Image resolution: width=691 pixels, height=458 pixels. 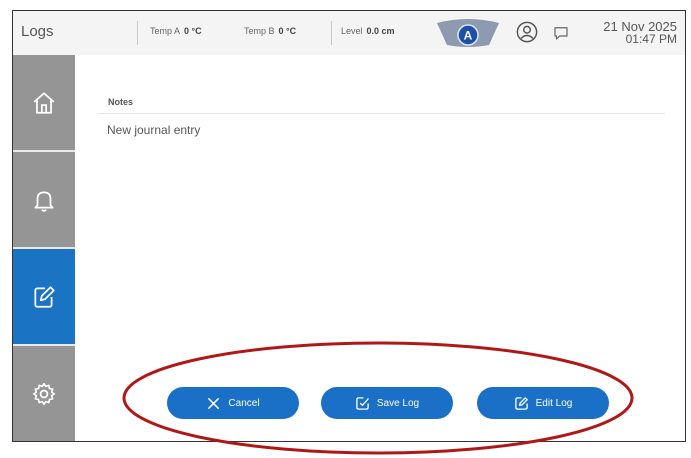 I want to click on notes-divider, so click(x=381, y=113).